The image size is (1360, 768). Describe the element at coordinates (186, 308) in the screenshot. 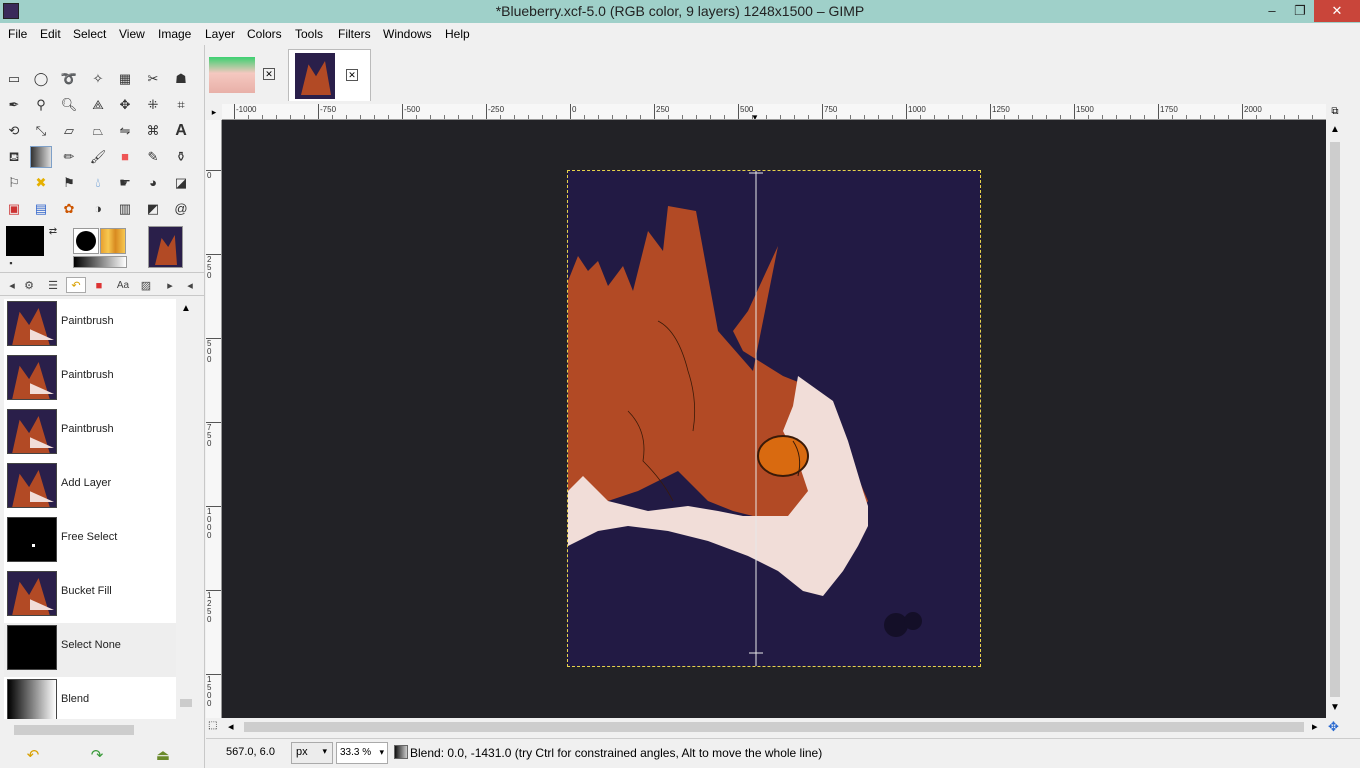

I see `scroll-up-icon: ▲` at that location.